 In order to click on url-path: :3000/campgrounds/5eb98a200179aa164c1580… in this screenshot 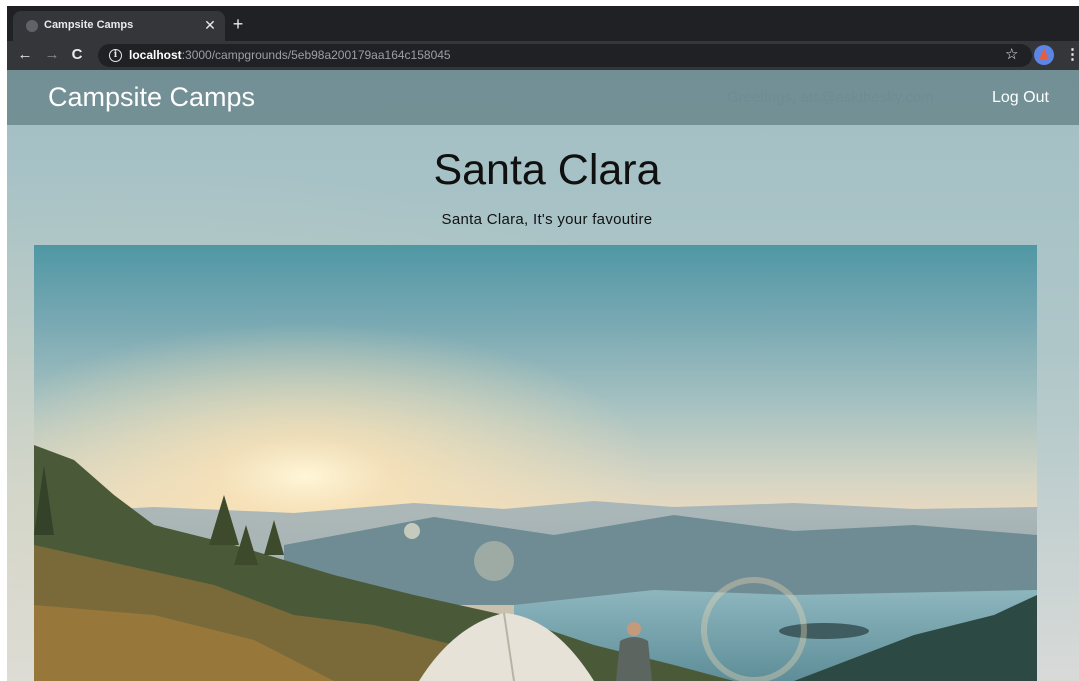, I will do `click(316, 55)`.